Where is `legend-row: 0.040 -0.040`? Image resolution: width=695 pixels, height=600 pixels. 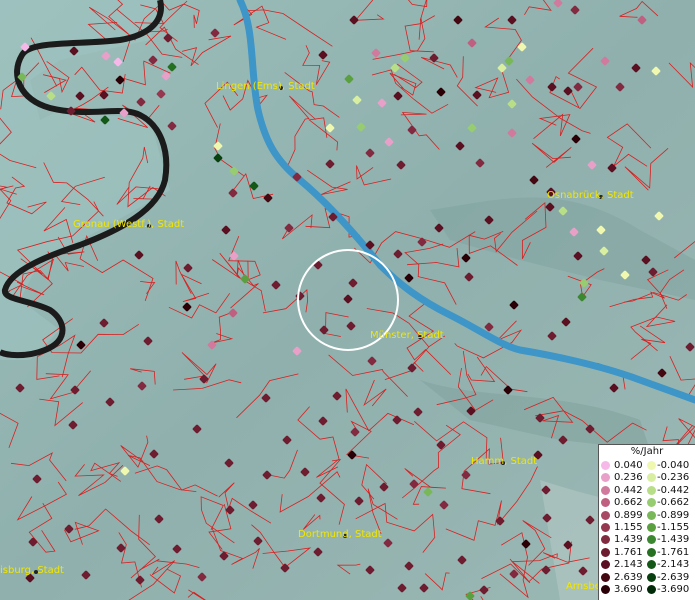 legend-row: 0.040 -0.040 is located at coordinates (647, 465).